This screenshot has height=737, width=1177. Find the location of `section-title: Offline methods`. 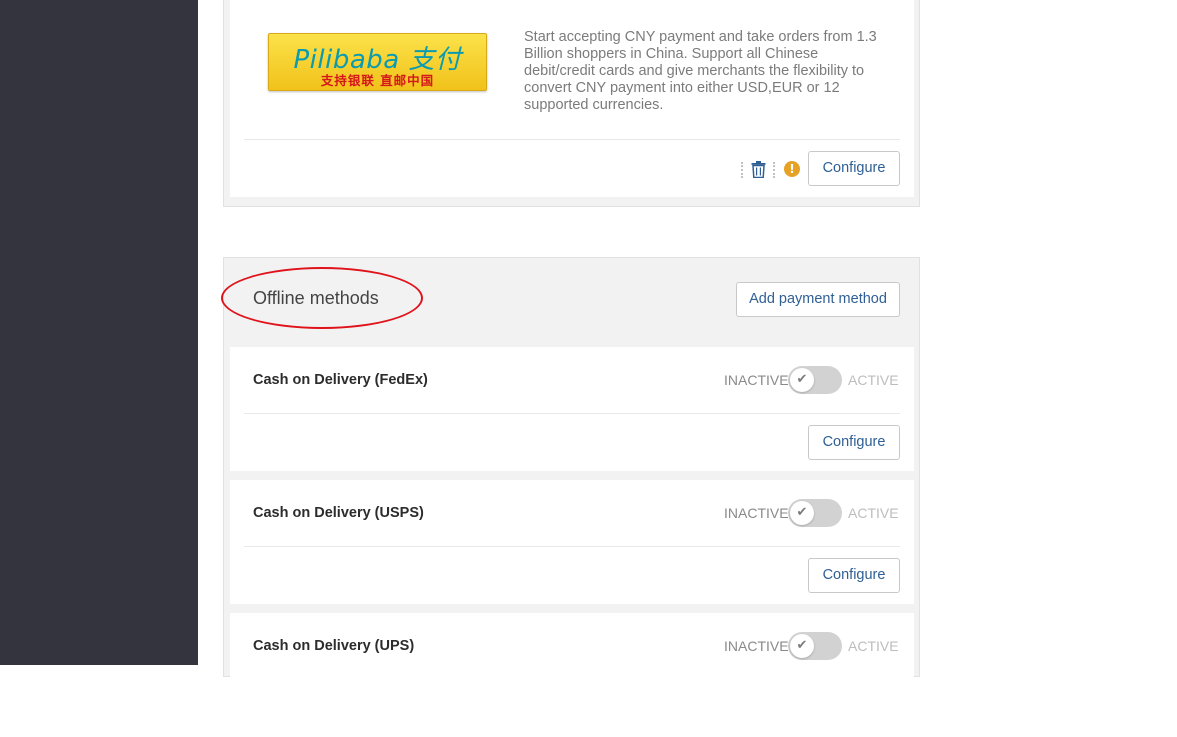

section-title: Offline methods is located at coordinates (316, 298).